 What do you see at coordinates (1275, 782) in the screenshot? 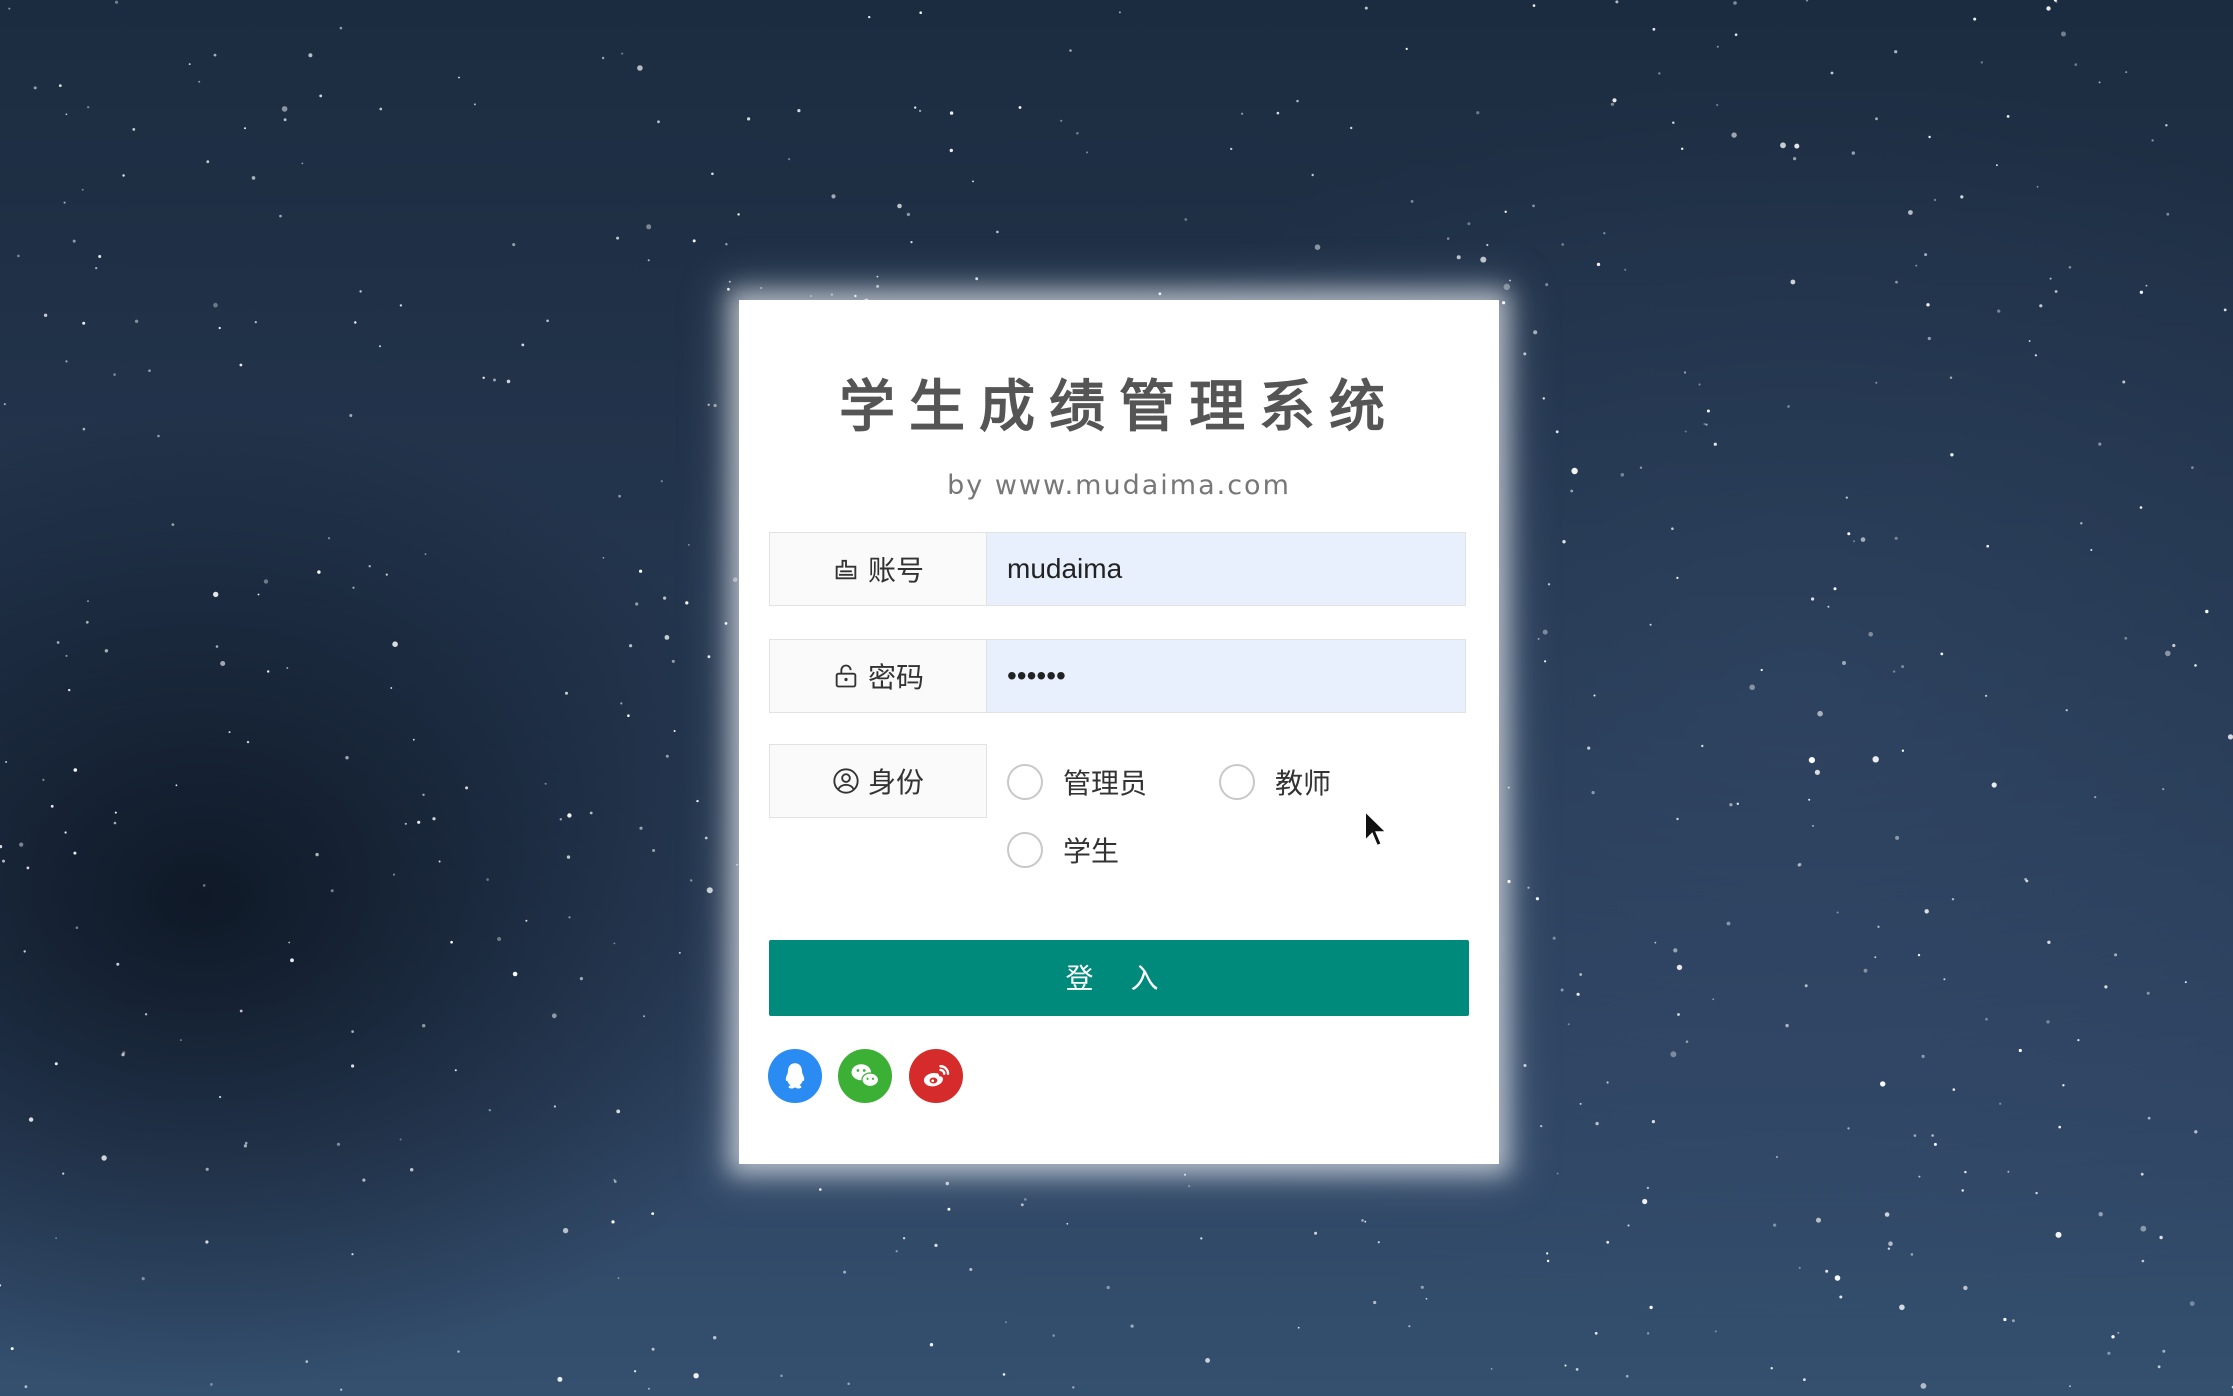
I see `role-option-teacher: 教师` at bounding box center [1275, 782].